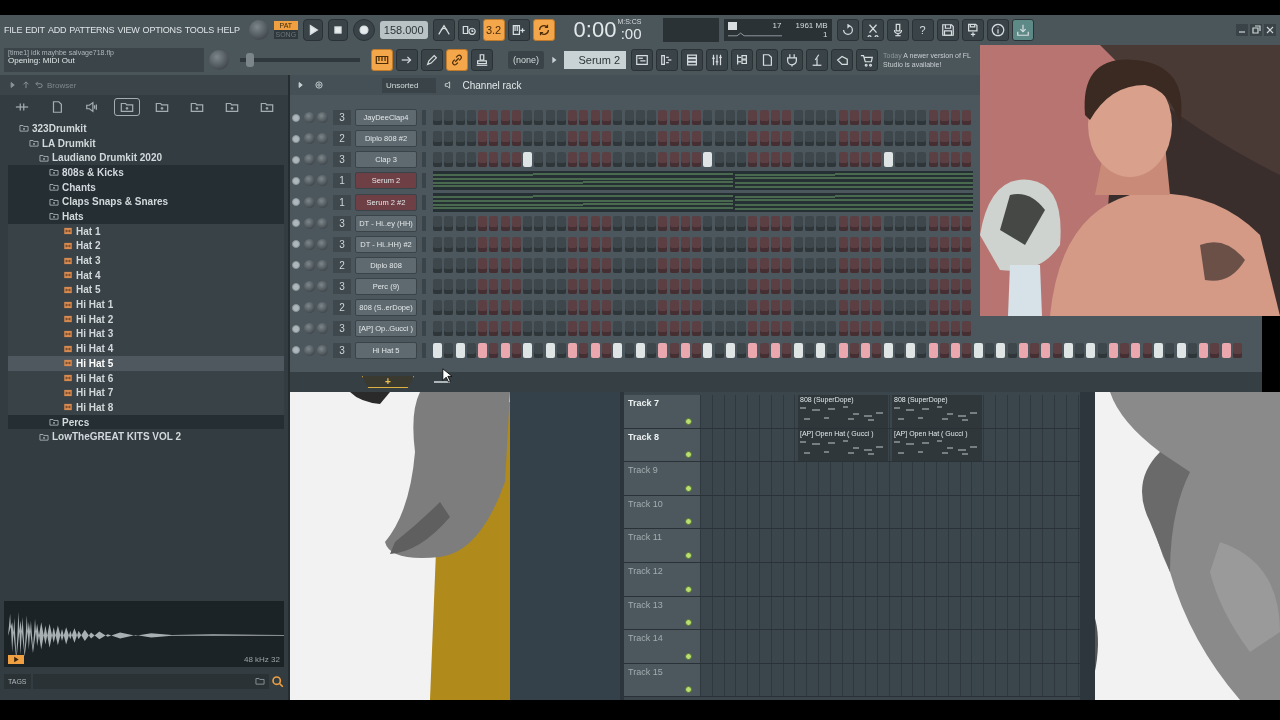 This screenshot has width=1280, height=720. Describe the element at coordinates (409, 85) in the screenshot. I see `filter-dropdown: Unsorted` at that location.